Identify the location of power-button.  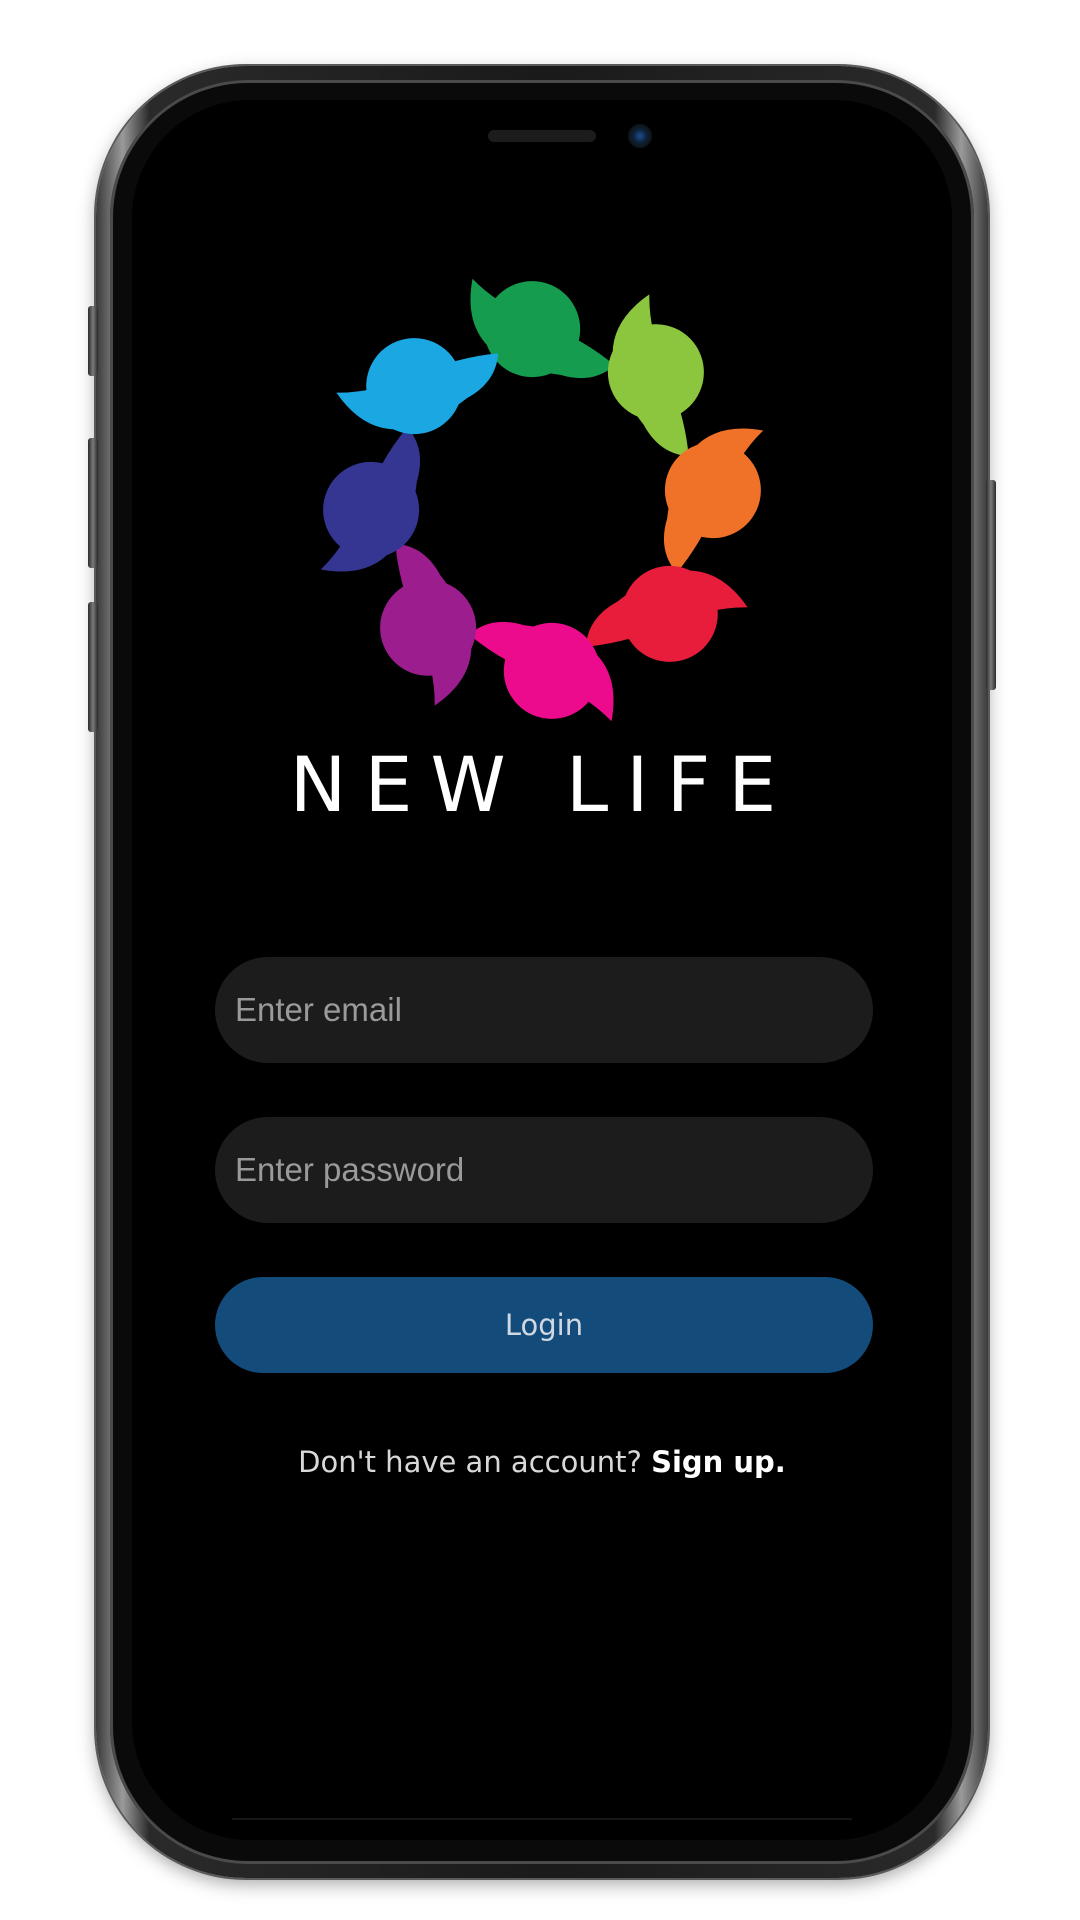
(991, 585).